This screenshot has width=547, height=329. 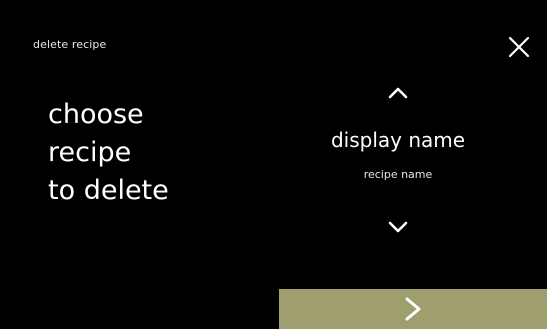 What do you see at coordinates (398, 140) in the screenshot?
I see `recipe-display-name: display name` at bounding box center [398, 140].